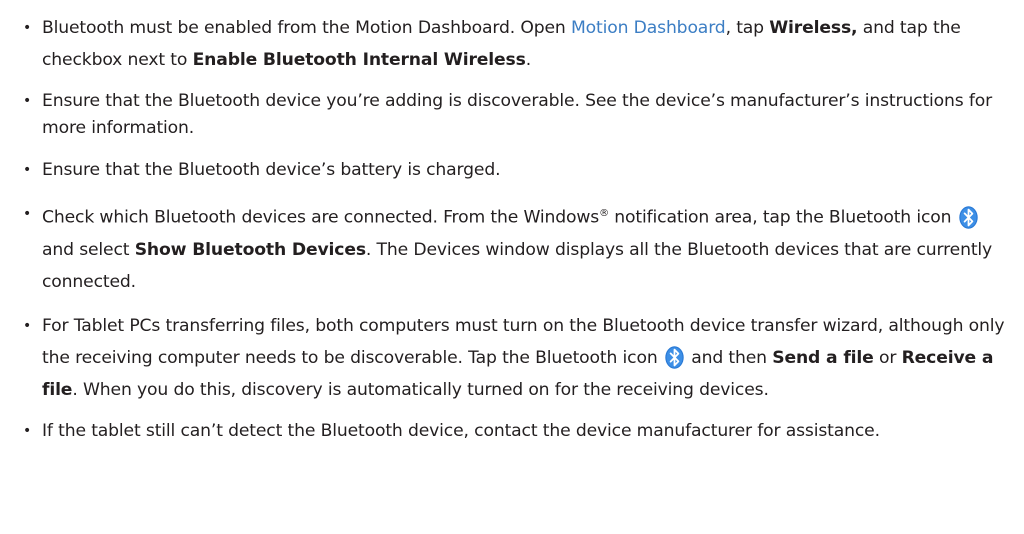 This screenshot has width=1024, height=534. What do you see at coordinates (648, 28) in the screenshot?
I see `motion-dashboard-link: Motion Dashboard` at bounding box center [648, 28].